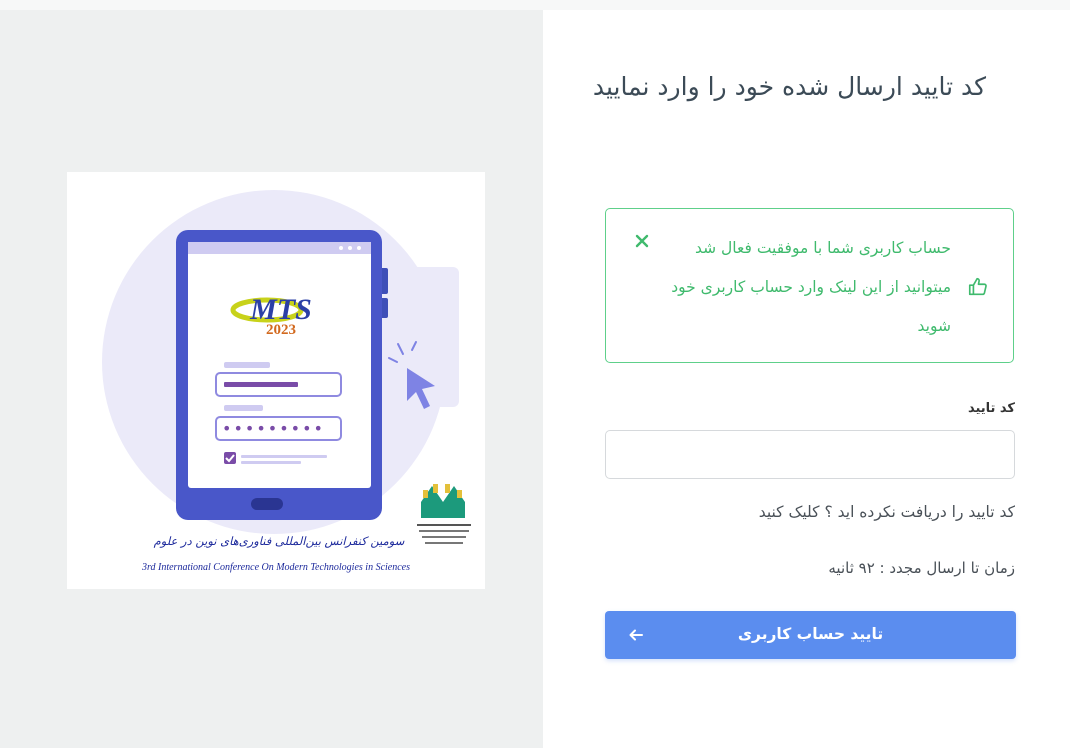 The height and width of the screenshot is (748, 1070). Describe the element at coordinates (789, 86) in the screenshot. I see `page-title: کد تایید ارسال شده خود را وارد نمایید` at that location.